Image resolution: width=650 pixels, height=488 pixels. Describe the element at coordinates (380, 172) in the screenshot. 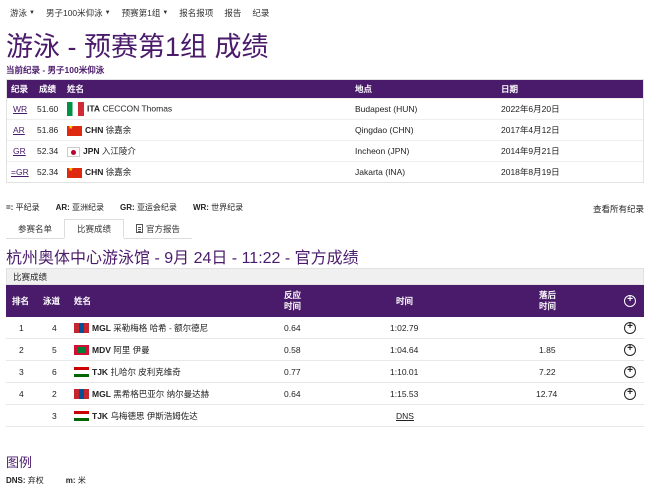

I see `record-place: Jakarta (INA)` at that location.